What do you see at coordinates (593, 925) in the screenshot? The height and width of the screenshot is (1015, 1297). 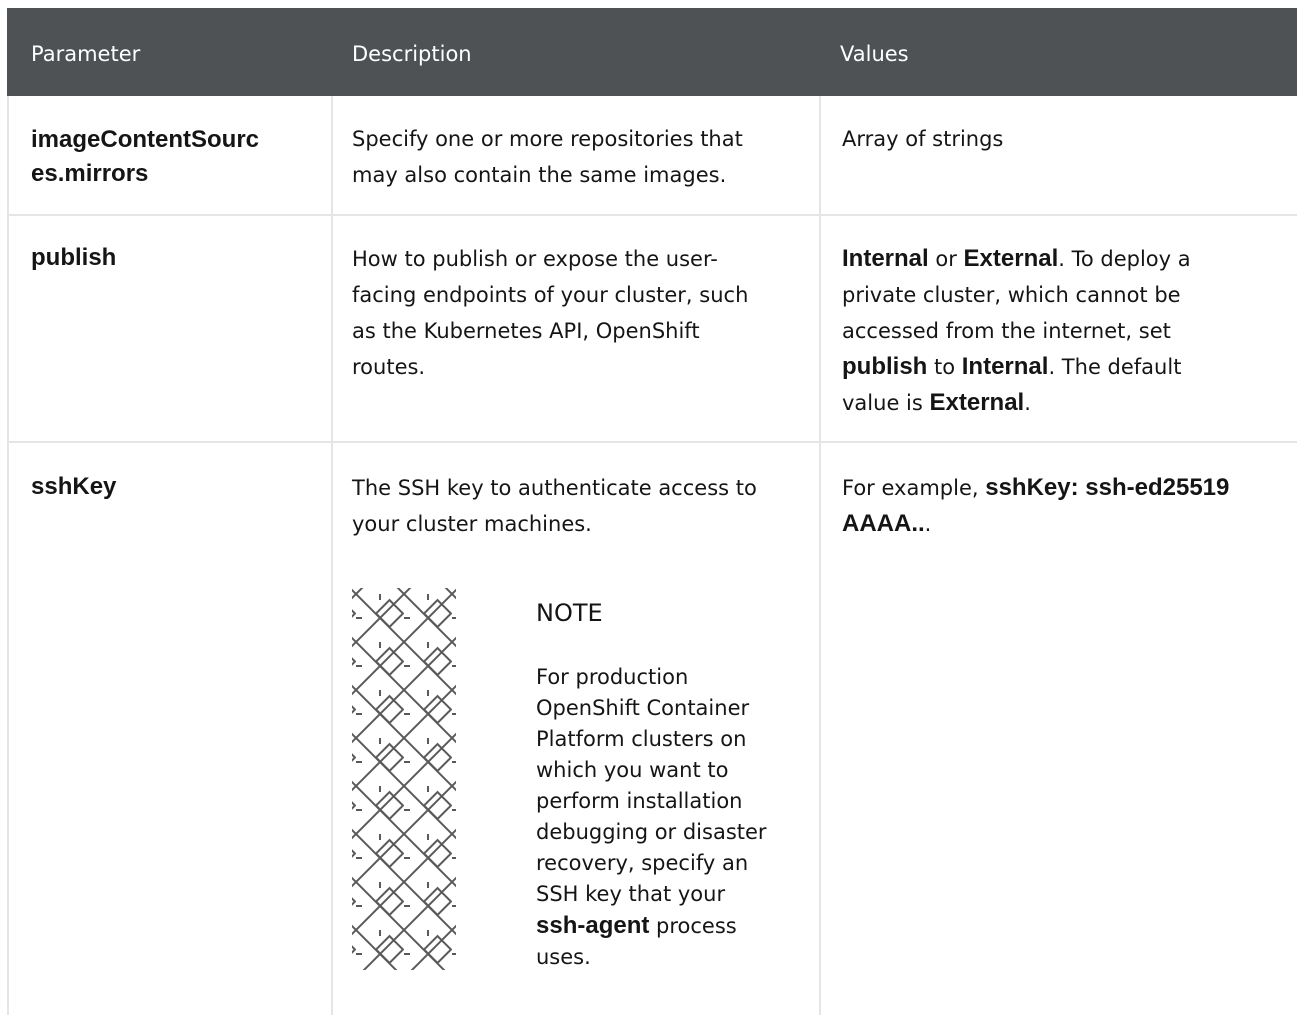 I see `code-ssh-agent: ssh-agent` at bounding box center [593, 925].